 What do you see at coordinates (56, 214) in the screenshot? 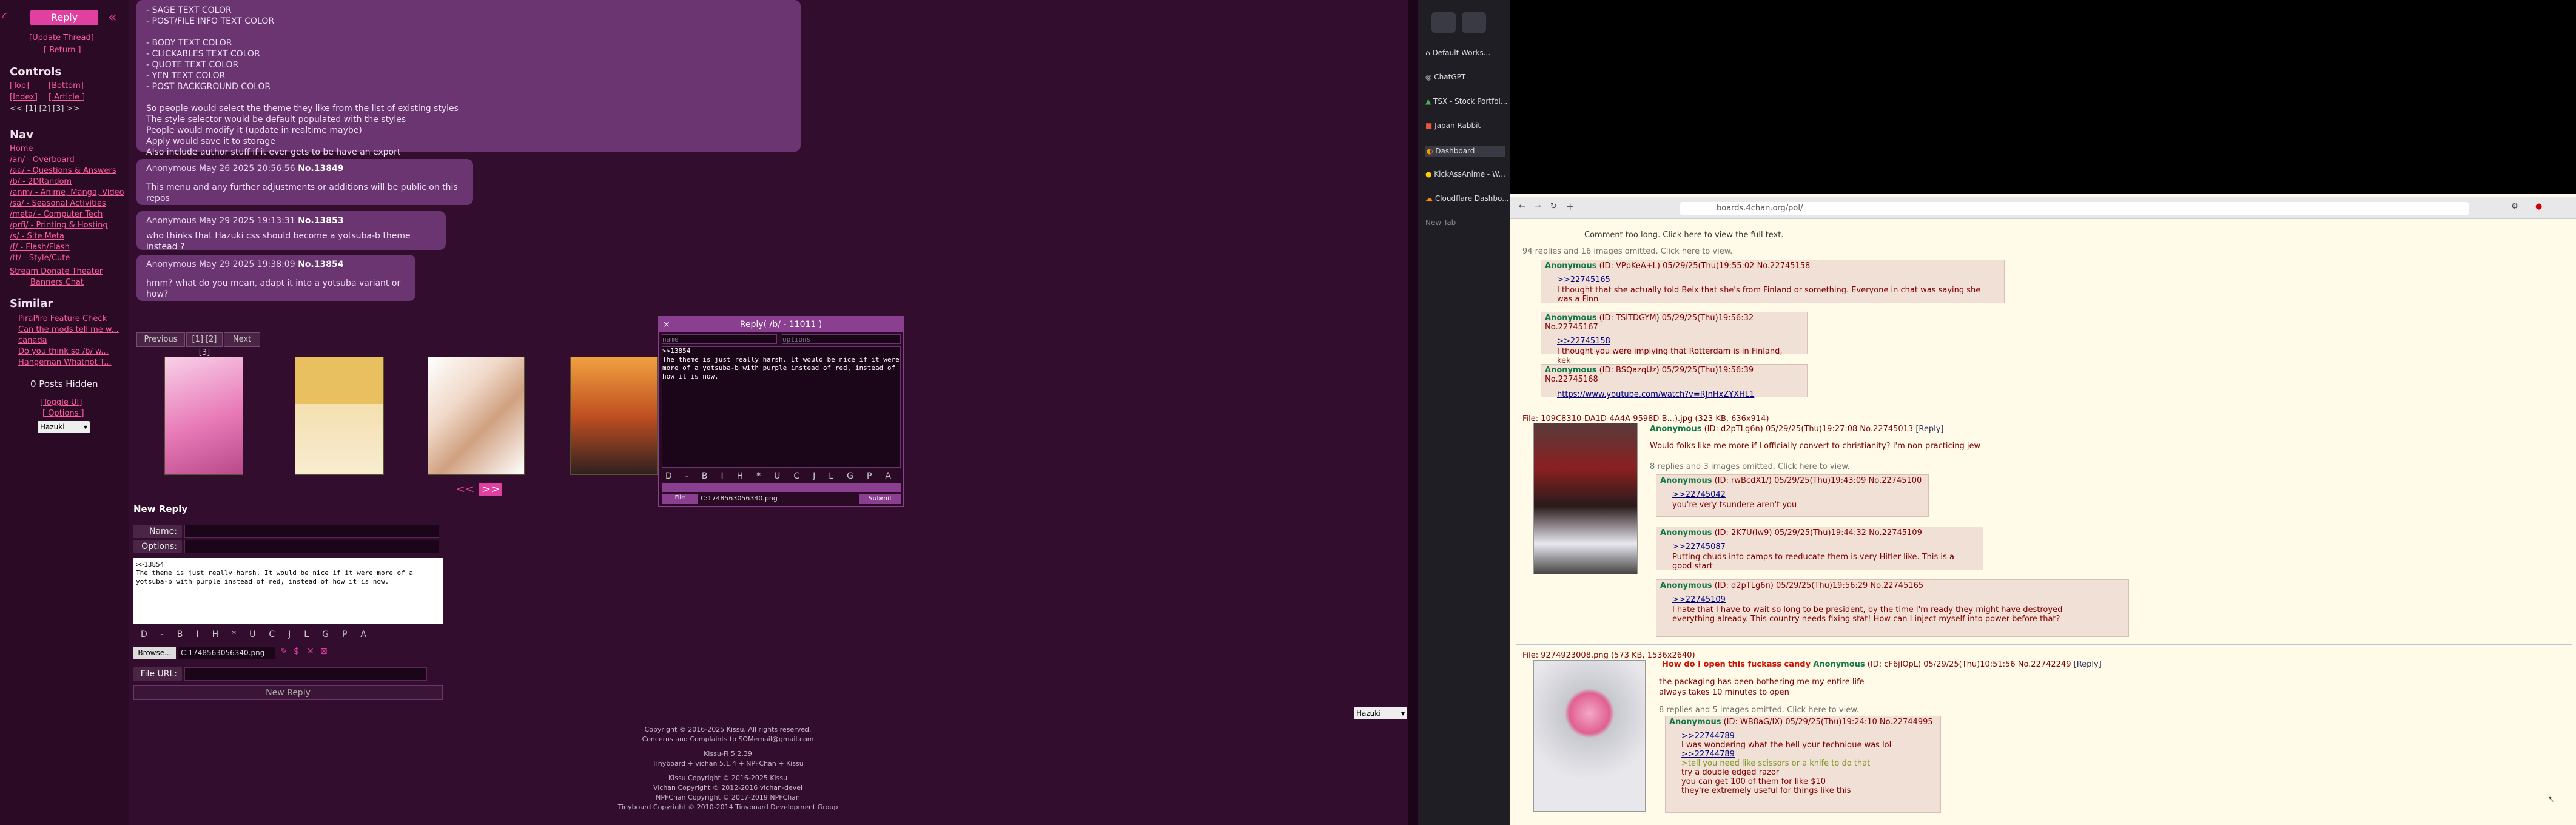
I see `nav-link: /meta/ - Computer Tech` at bounding box center [56, 214].